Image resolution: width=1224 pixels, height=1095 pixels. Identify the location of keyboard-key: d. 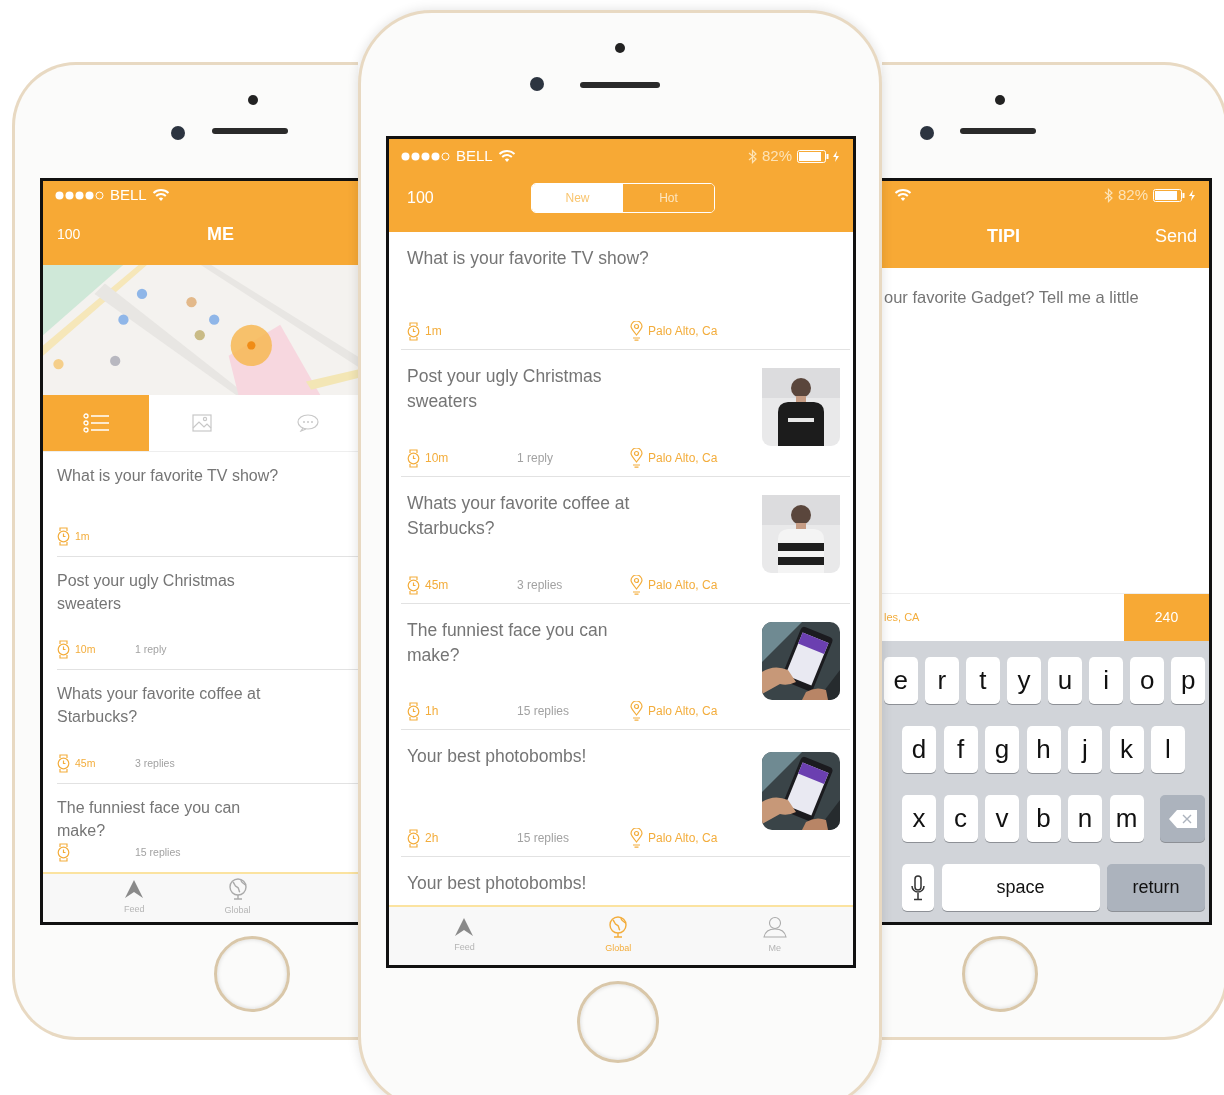
(919, 749).